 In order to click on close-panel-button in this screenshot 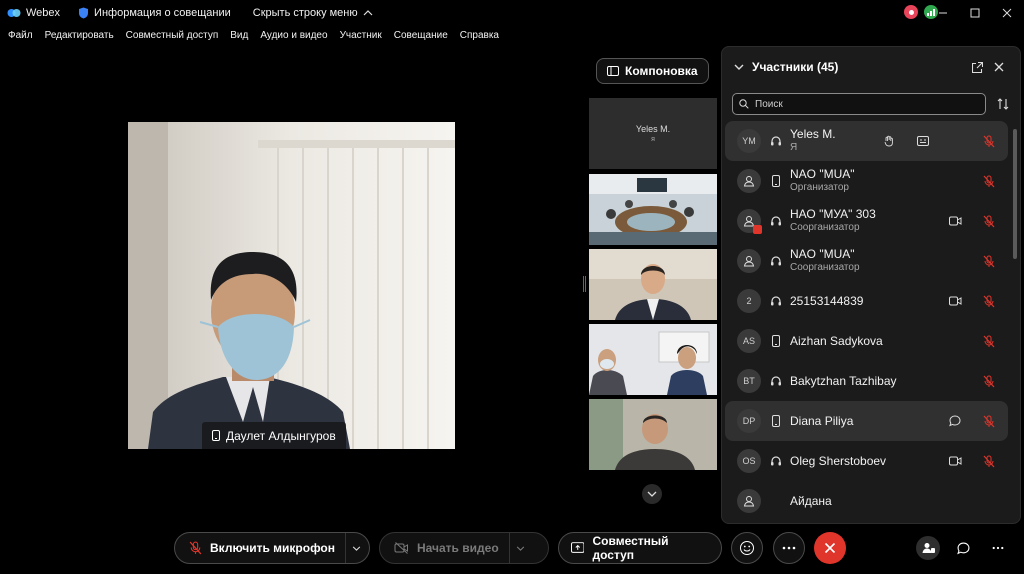, I will do `click(999, 67)`.